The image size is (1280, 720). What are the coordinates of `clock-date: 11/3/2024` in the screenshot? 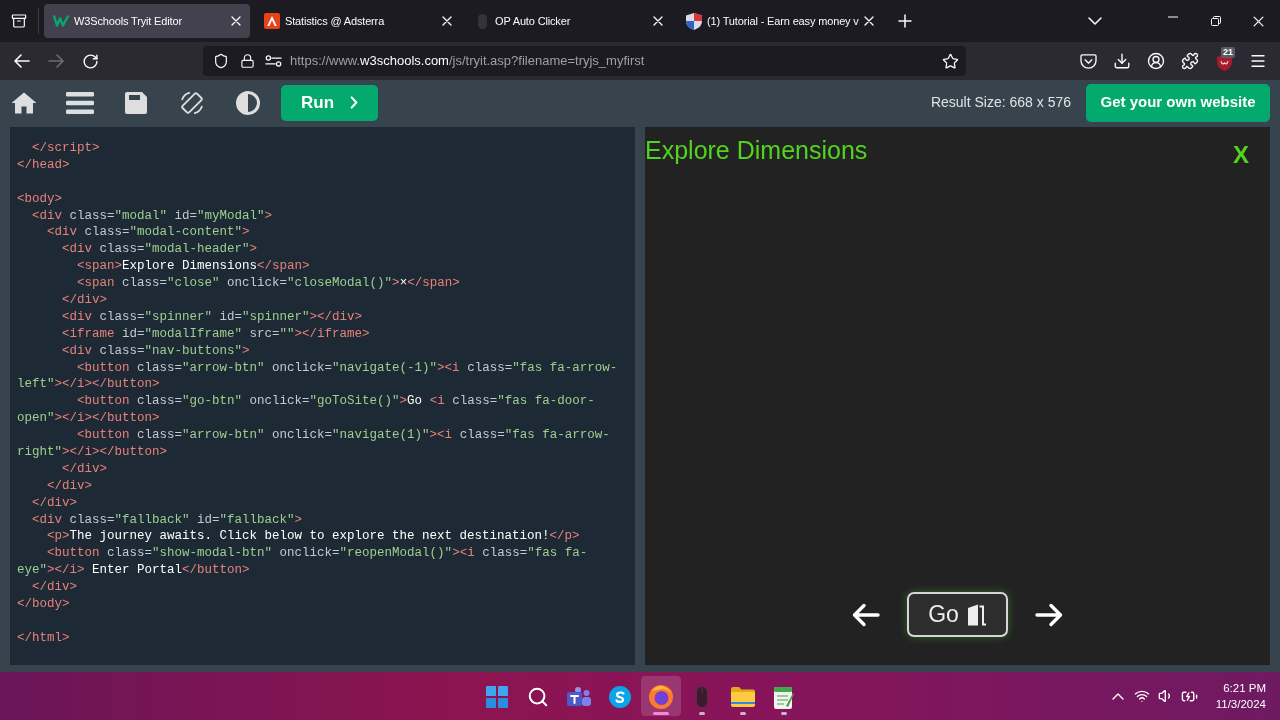 It's located at (1240, 704).